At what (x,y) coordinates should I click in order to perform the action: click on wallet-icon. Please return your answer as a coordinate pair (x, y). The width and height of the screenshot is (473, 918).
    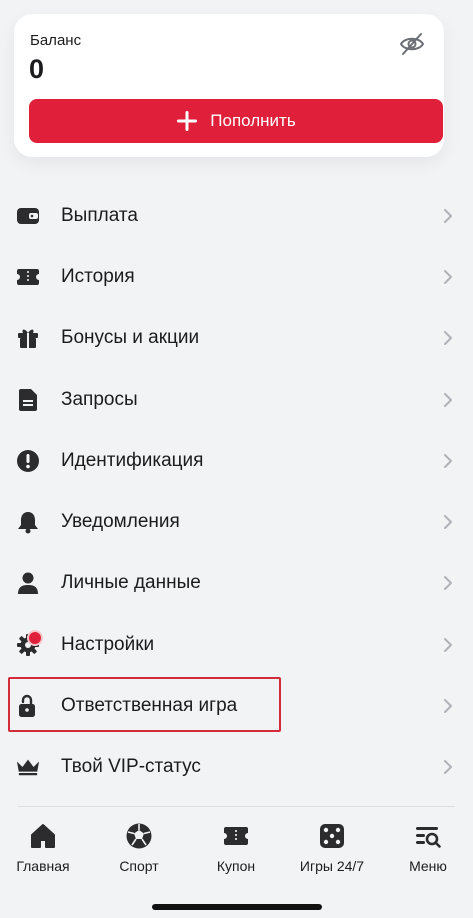
    Looking at the image, I should click on (28, 216).